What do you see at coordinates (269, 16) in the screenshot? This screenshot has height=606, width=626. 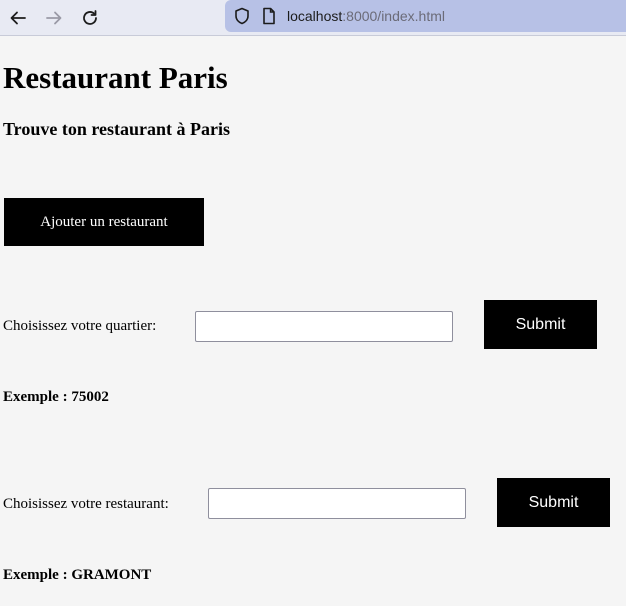 I see `page-icon` at bounding box center [269, 16].